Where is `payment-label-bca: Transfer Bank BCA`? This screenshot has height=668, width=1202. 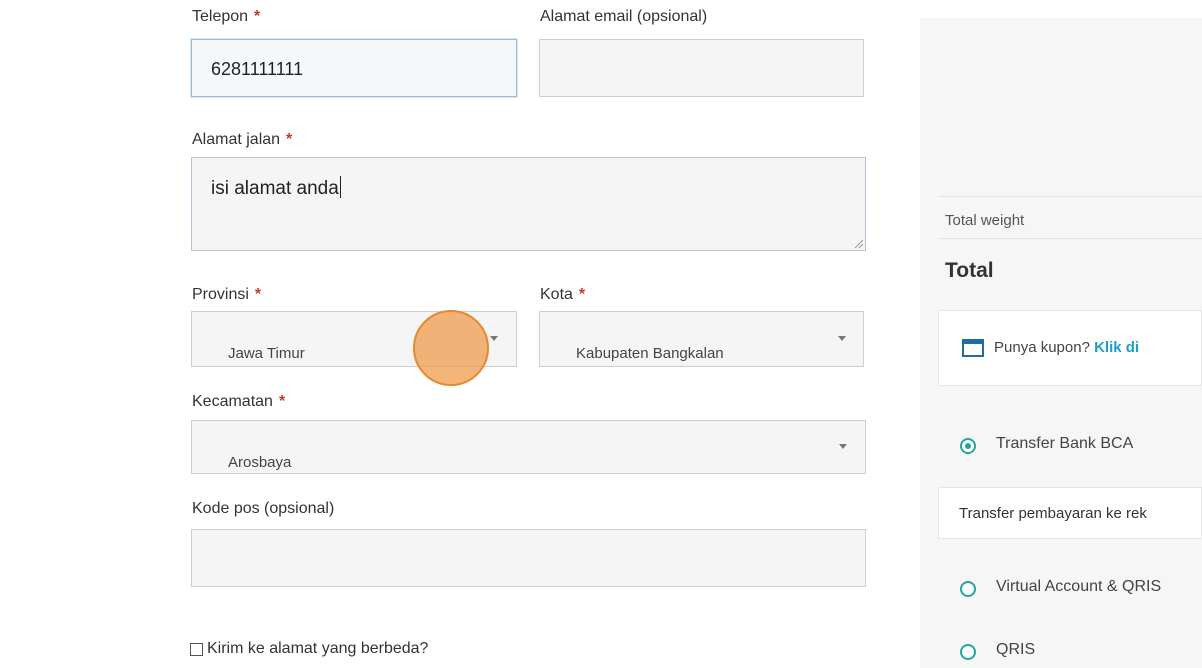 payment-label-bca: Transfer Bank BCA is located at coordinates (1065, 443).